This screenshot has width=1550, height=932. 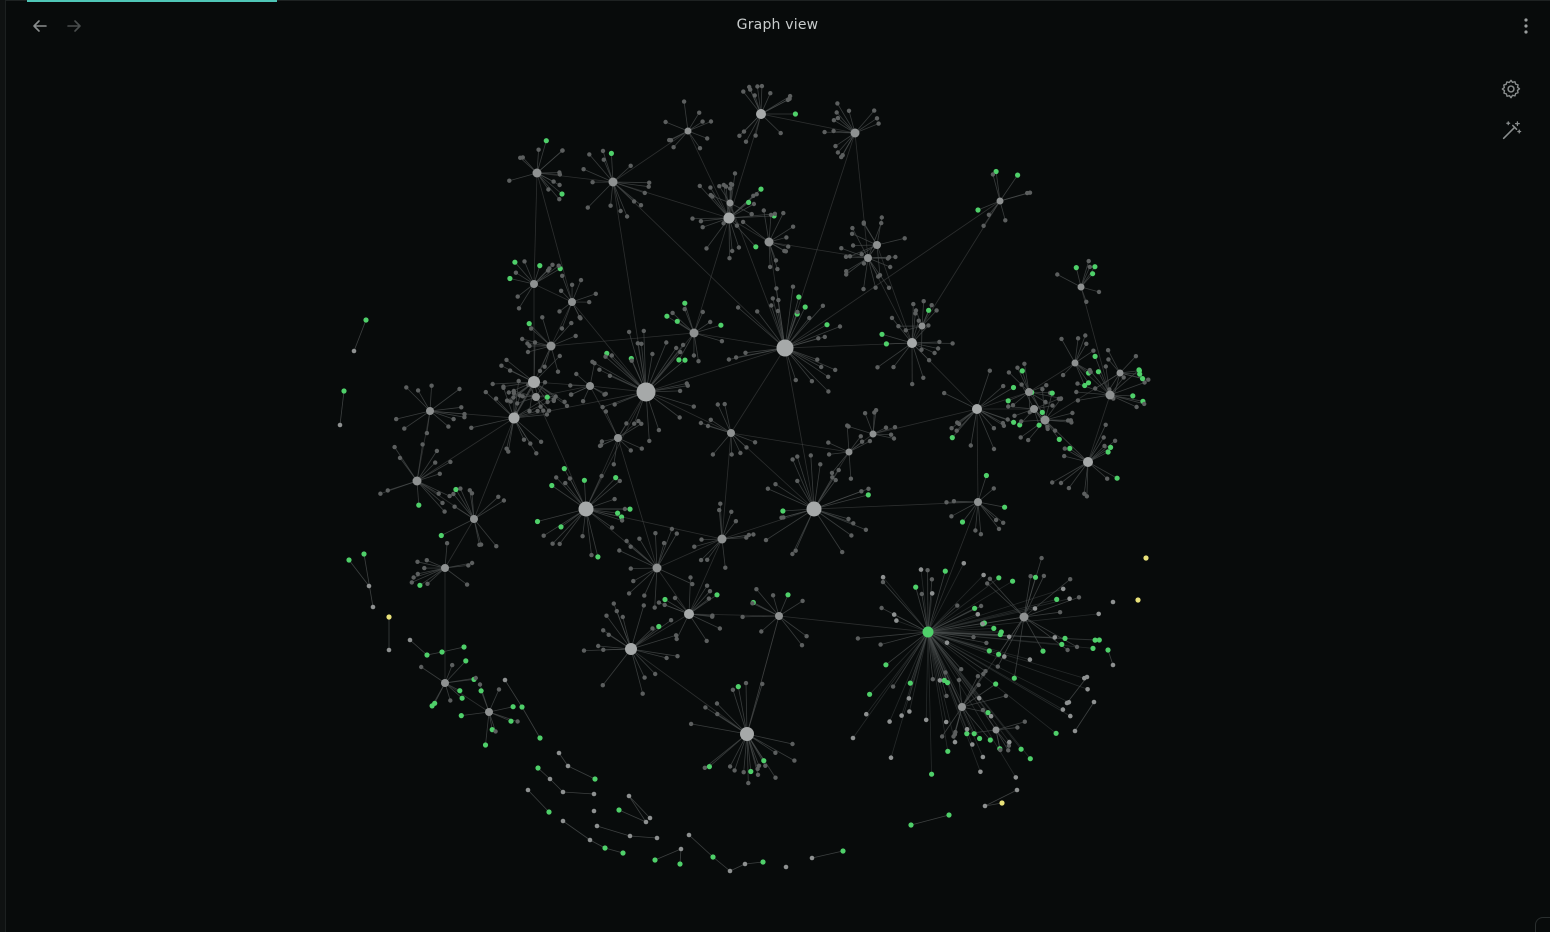 I want to click on graph-node-unresolved, so click(x=1146, y=558).